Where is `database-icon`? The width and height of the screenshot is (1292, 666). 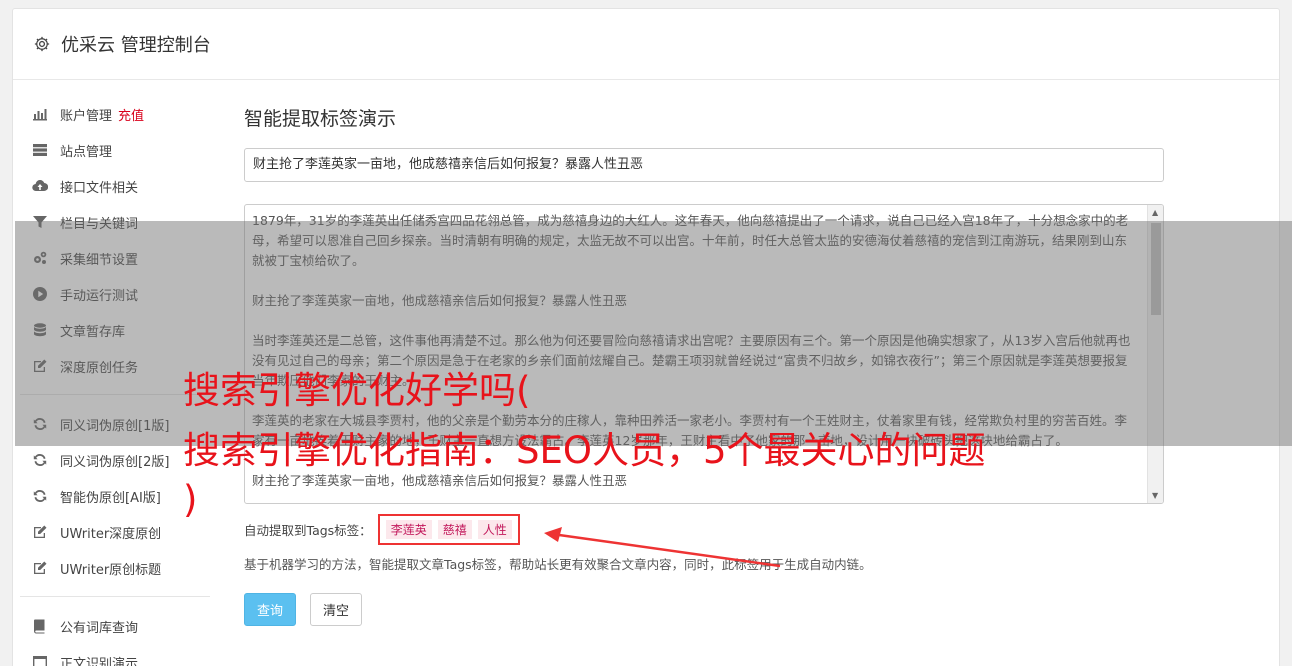
database-icon is located at coordinates (40, 330).